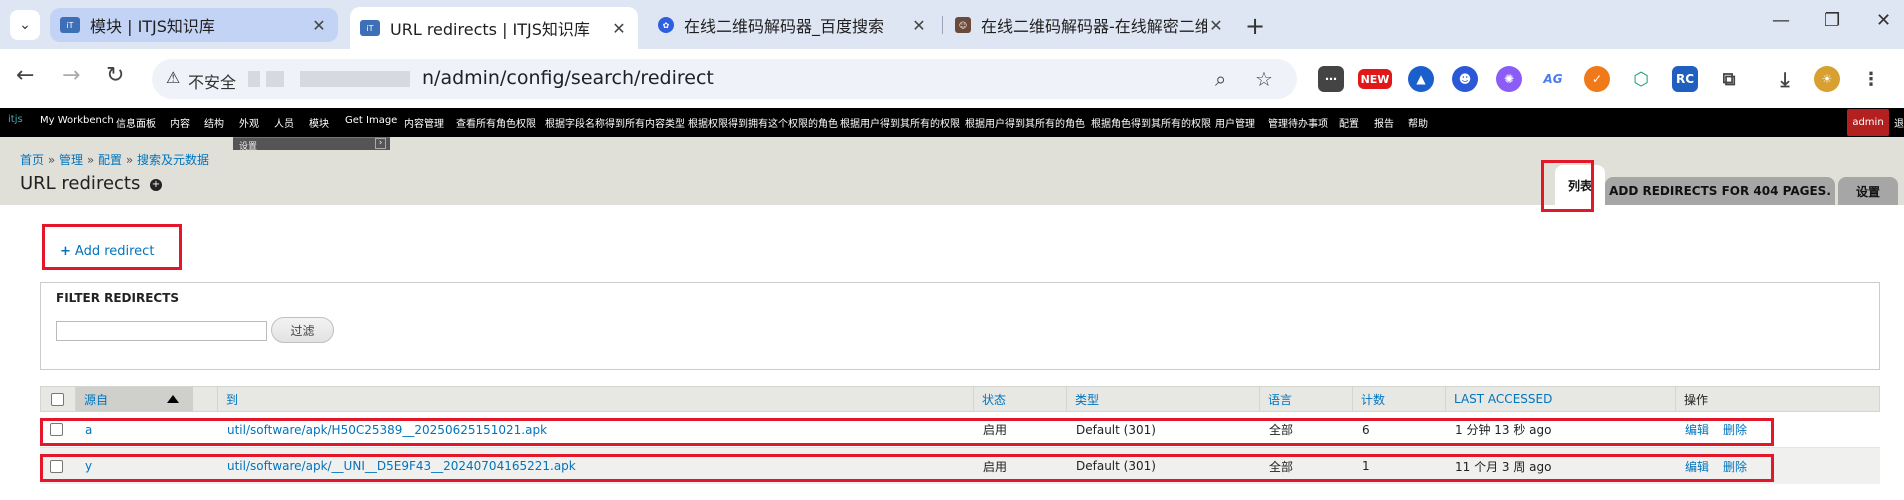  Describe the element at coordinates (900, 122) in the screenshot. I see `admin-item-user-perms: 根据用户得到其所有的权限` at that location.